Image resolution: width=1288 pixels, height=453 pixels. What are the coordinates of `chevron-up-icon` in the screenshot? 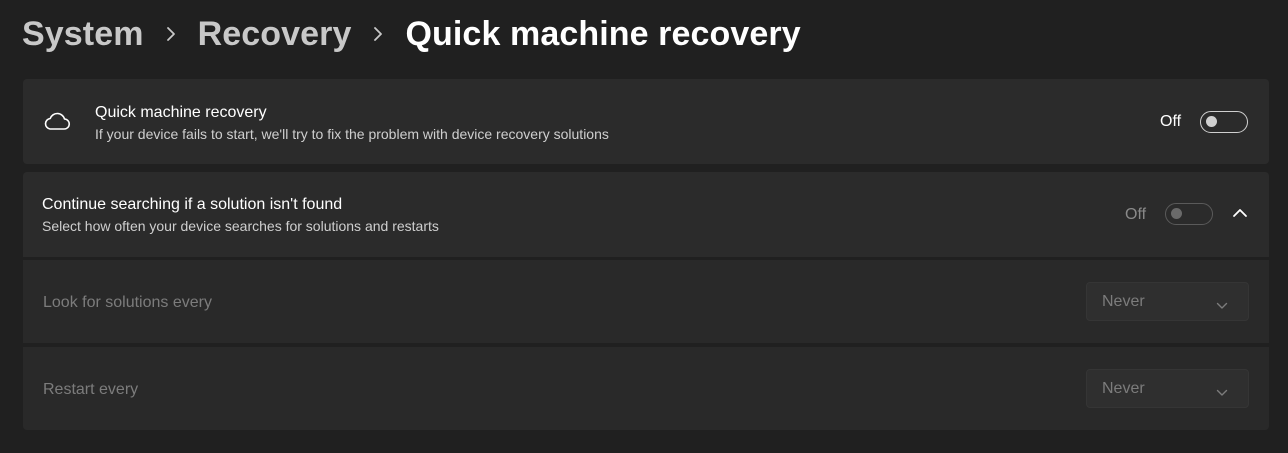 It's located at (1240, 213).